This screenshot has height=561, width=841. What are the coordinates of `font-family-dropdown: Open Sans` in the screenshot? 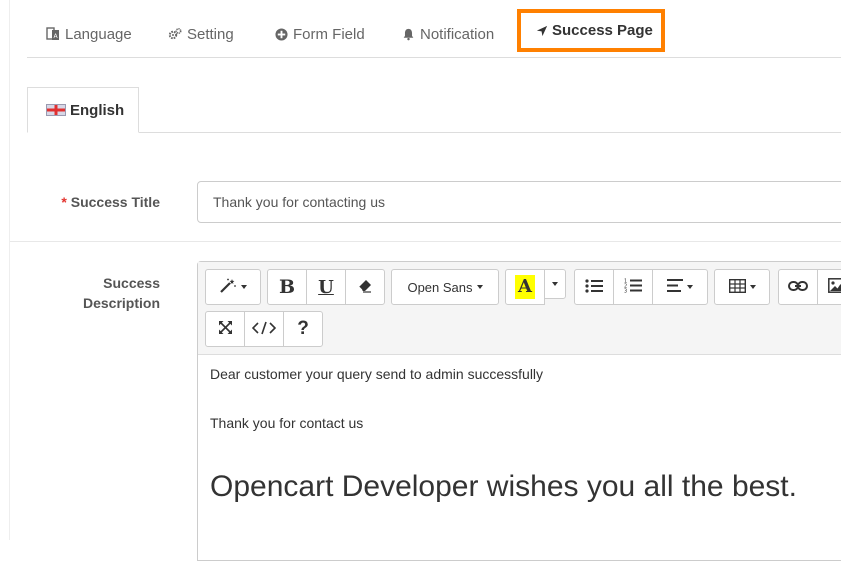 It's located at (445, 287).